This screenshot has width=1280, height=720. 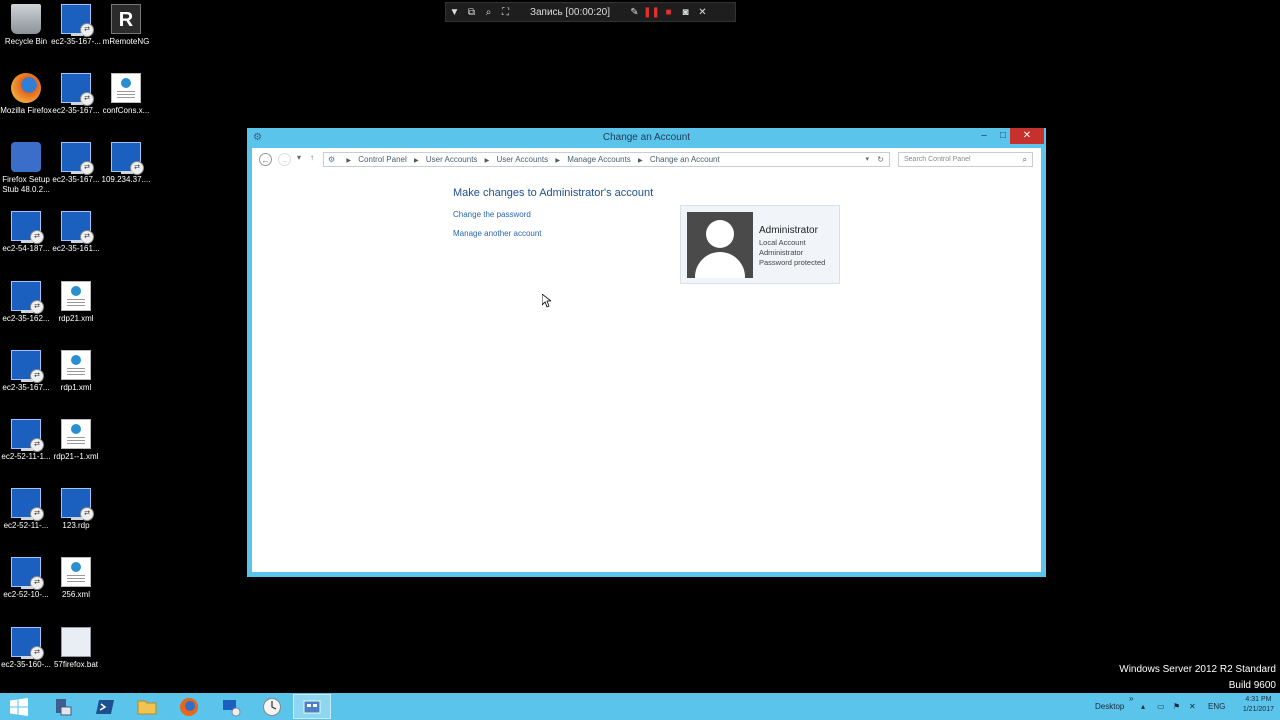 What do you see at coordinates (867, 159) in the screenshot?
I see `address-dropdown-icon: ▾` at bounding box center [867, 159].